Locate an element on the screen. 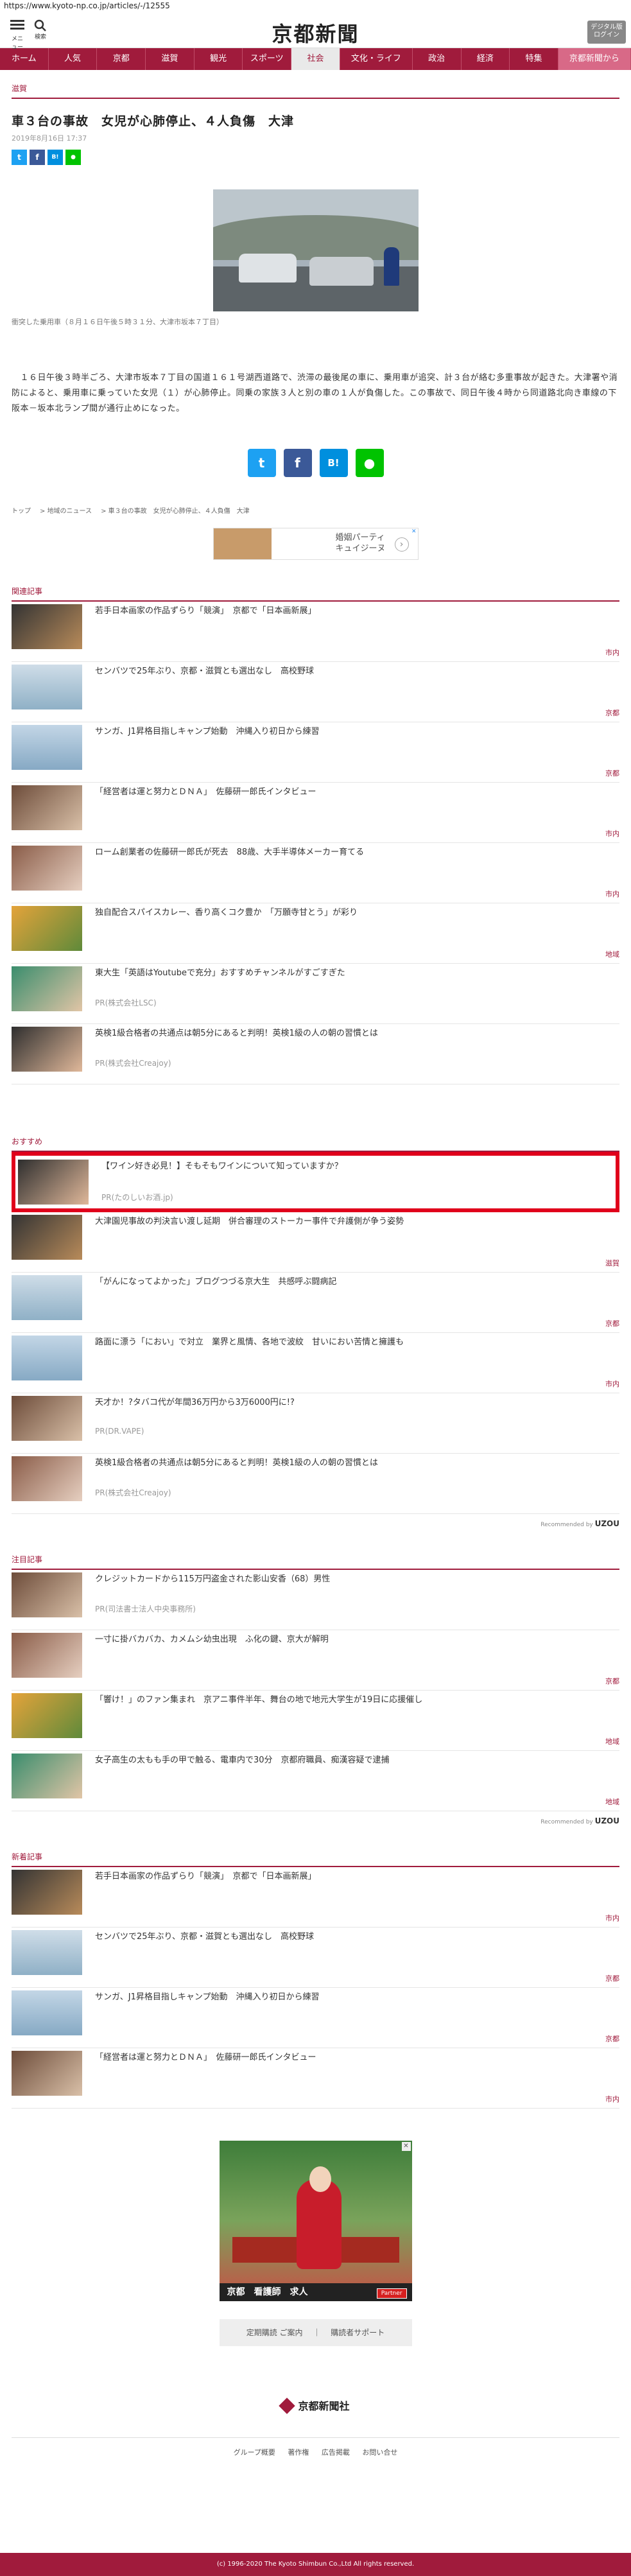  nav-home: ホーム is located at coordinates (24, 59).